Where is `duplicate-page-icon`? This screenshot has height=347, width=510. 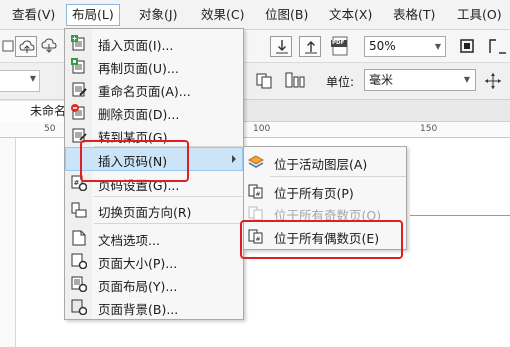 duplicate-page-icon is located at coordinates (79, 66).